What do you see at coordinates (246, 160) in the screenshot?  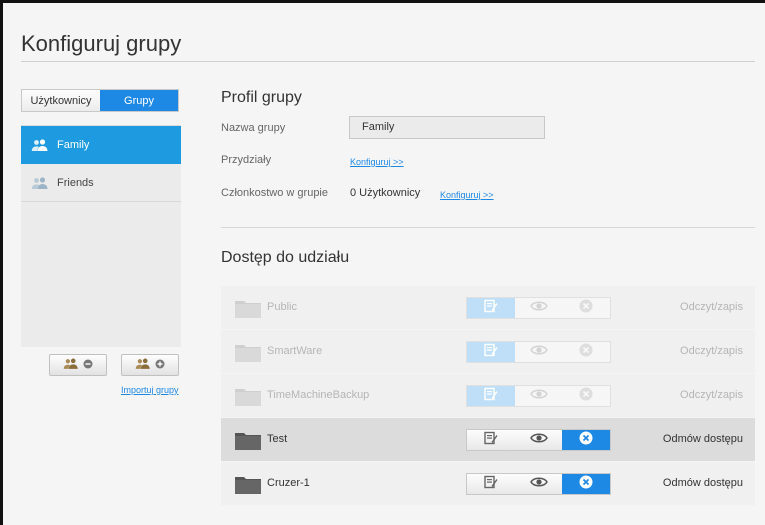 I see `quota-label: Przydziały` at bounding box center [246, 160].